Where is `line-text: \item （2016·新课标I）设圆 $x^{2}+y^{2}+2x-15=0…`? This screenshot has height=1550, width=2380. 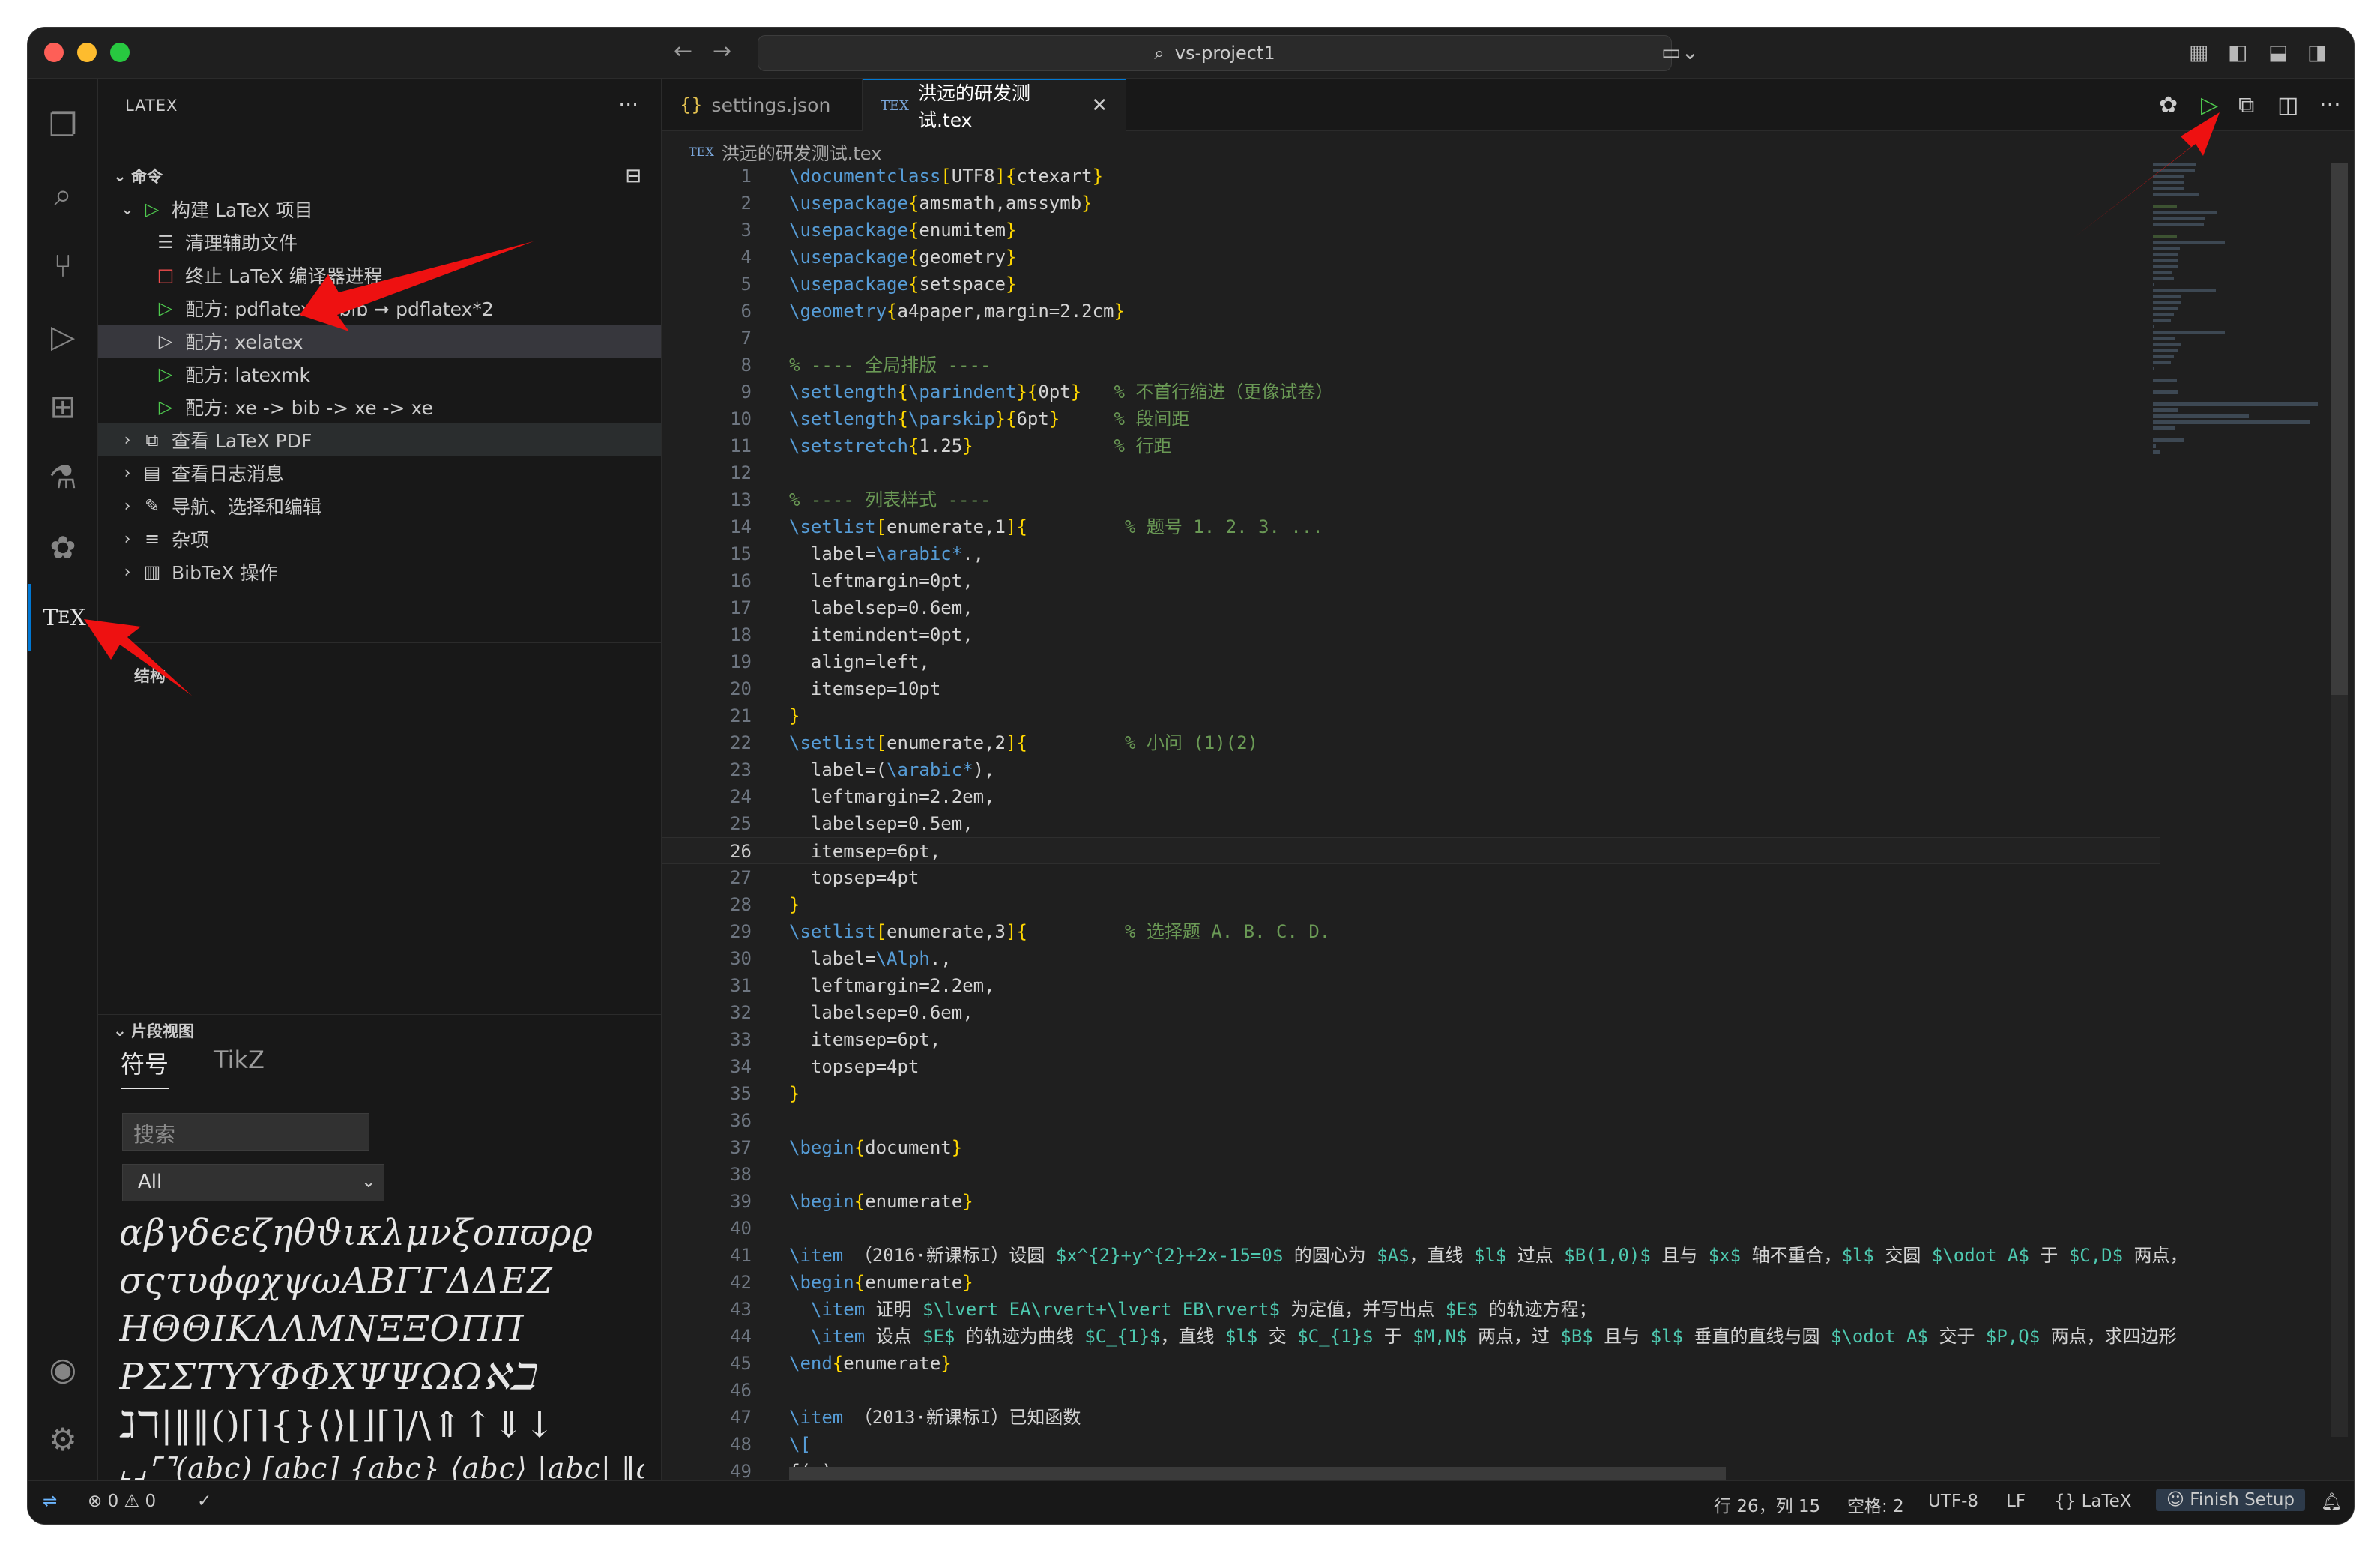 line-text: \item （2016·新课标I）设圆 $x^{2}+y^{2}+2x-15=0… is located at coordinates (1488, 1255).